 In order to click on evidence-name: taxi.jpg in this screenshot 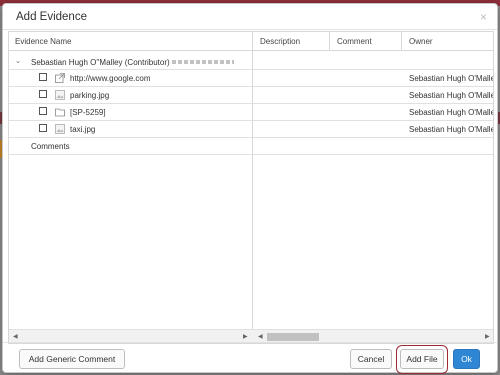, I will do `click(82, 129)`.